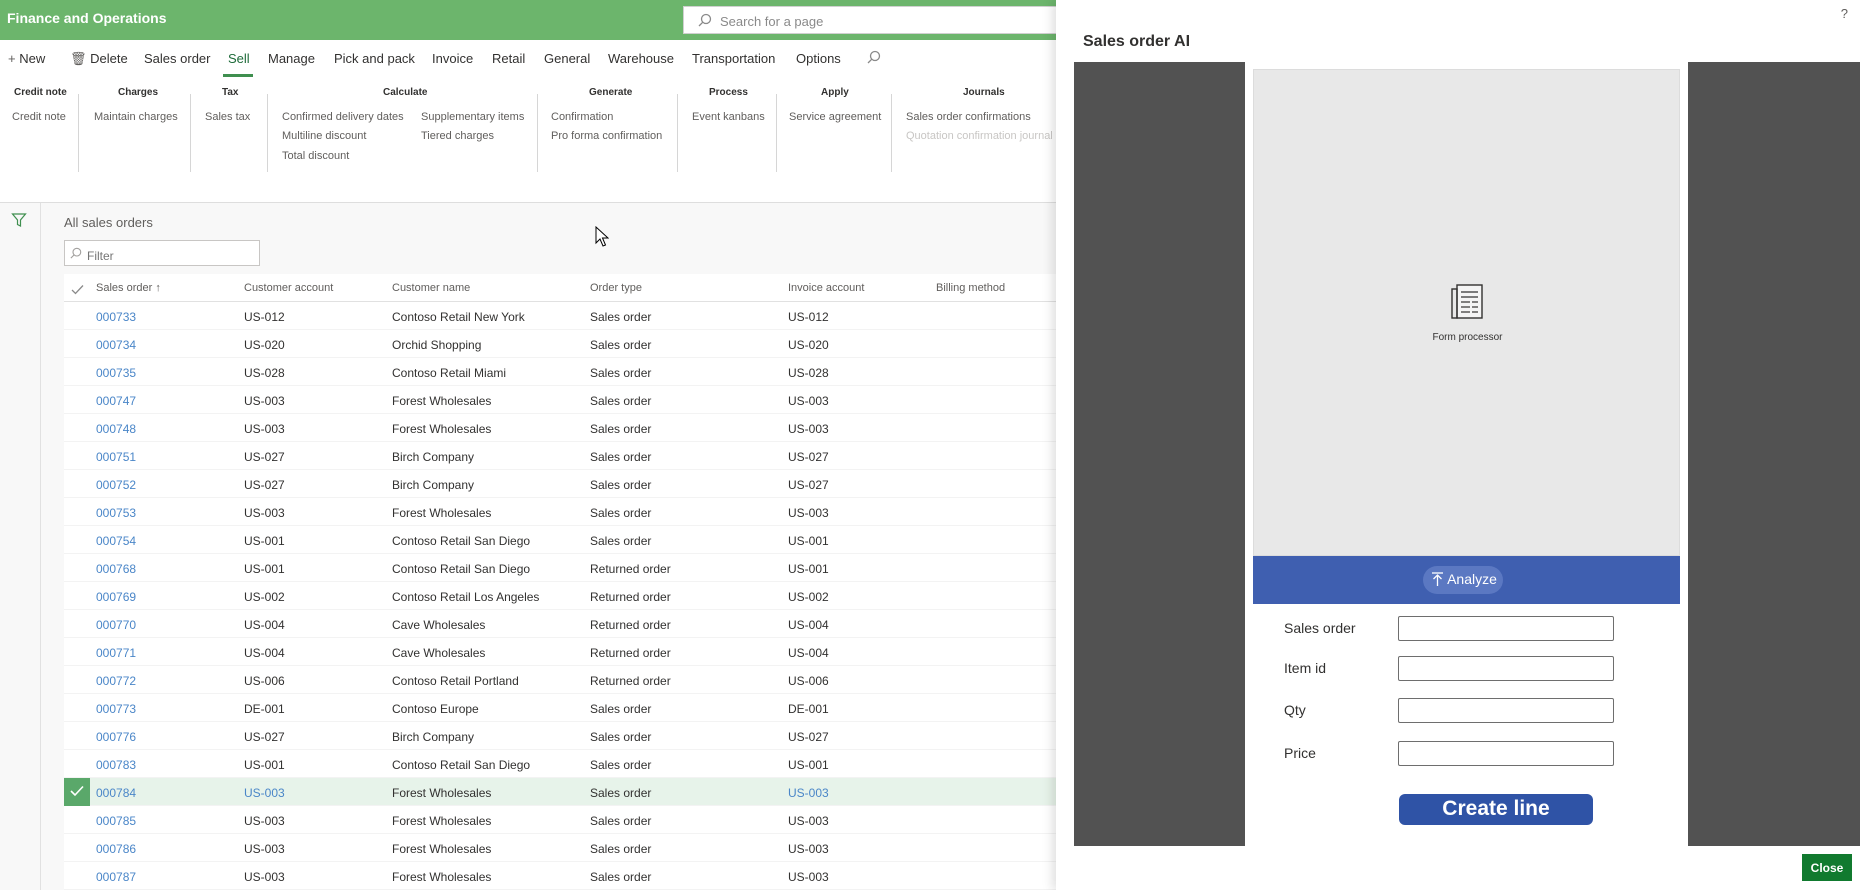 This screenshot has width=1860, height=890. Describe the element at coordinates (86, 18) in the screenshot. I see `app-title: Finance and Operations` at that location.